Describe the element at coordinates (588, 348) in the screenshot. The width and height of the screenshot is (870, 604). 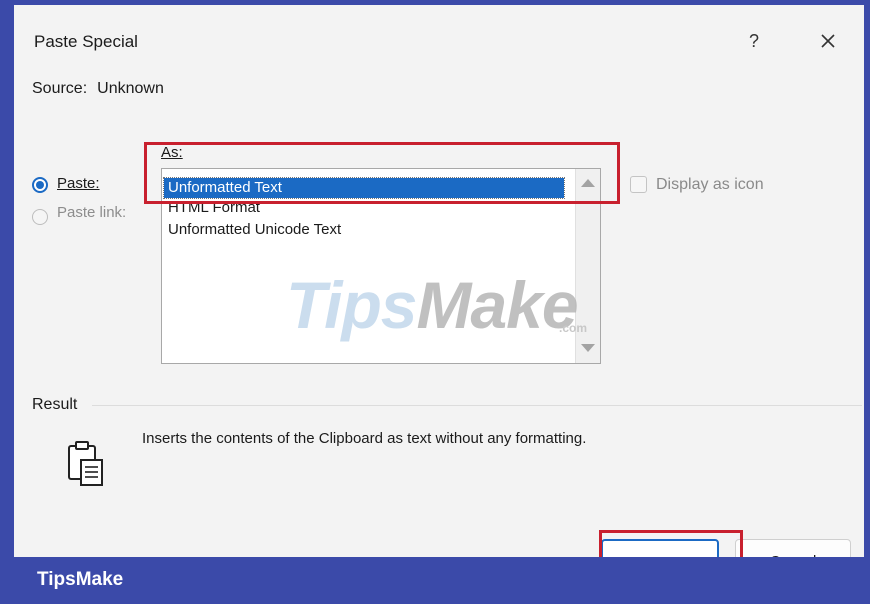
I see `scroll-down-arrow-icon` at that location.